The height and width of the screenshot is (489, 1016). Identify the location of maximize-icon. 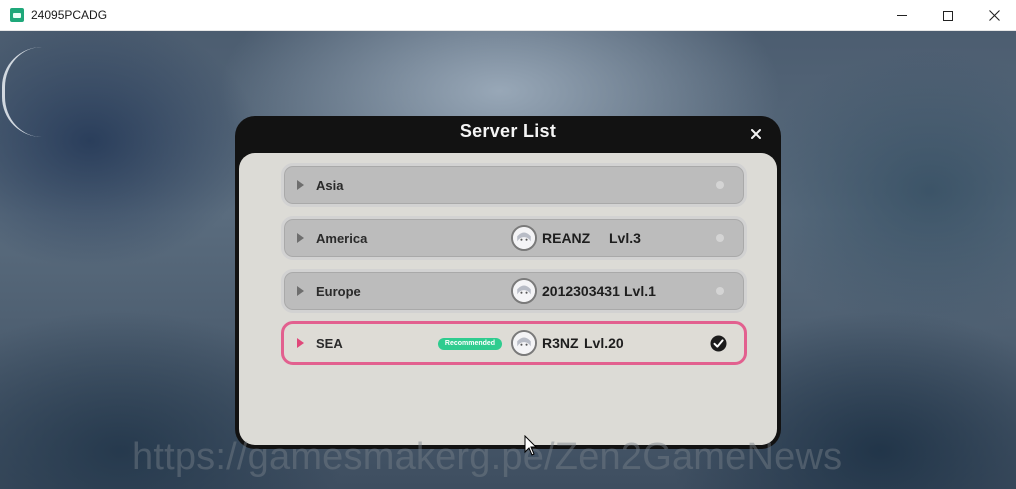
(948, 15).